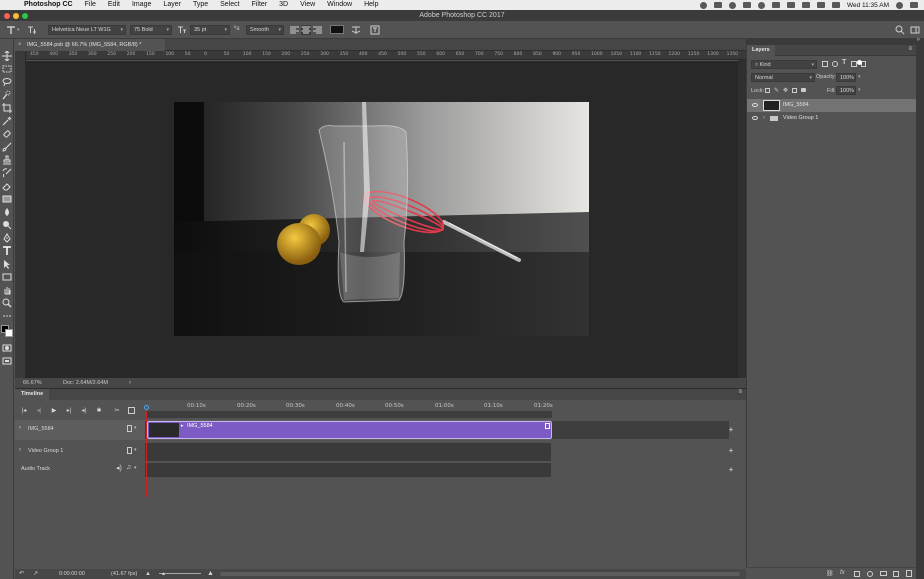 The height and width of the screenshot is (579, 924). Describe the element at coordinates (731, 470) in the screenshot. I see `add-audio-icon: +` at that location.